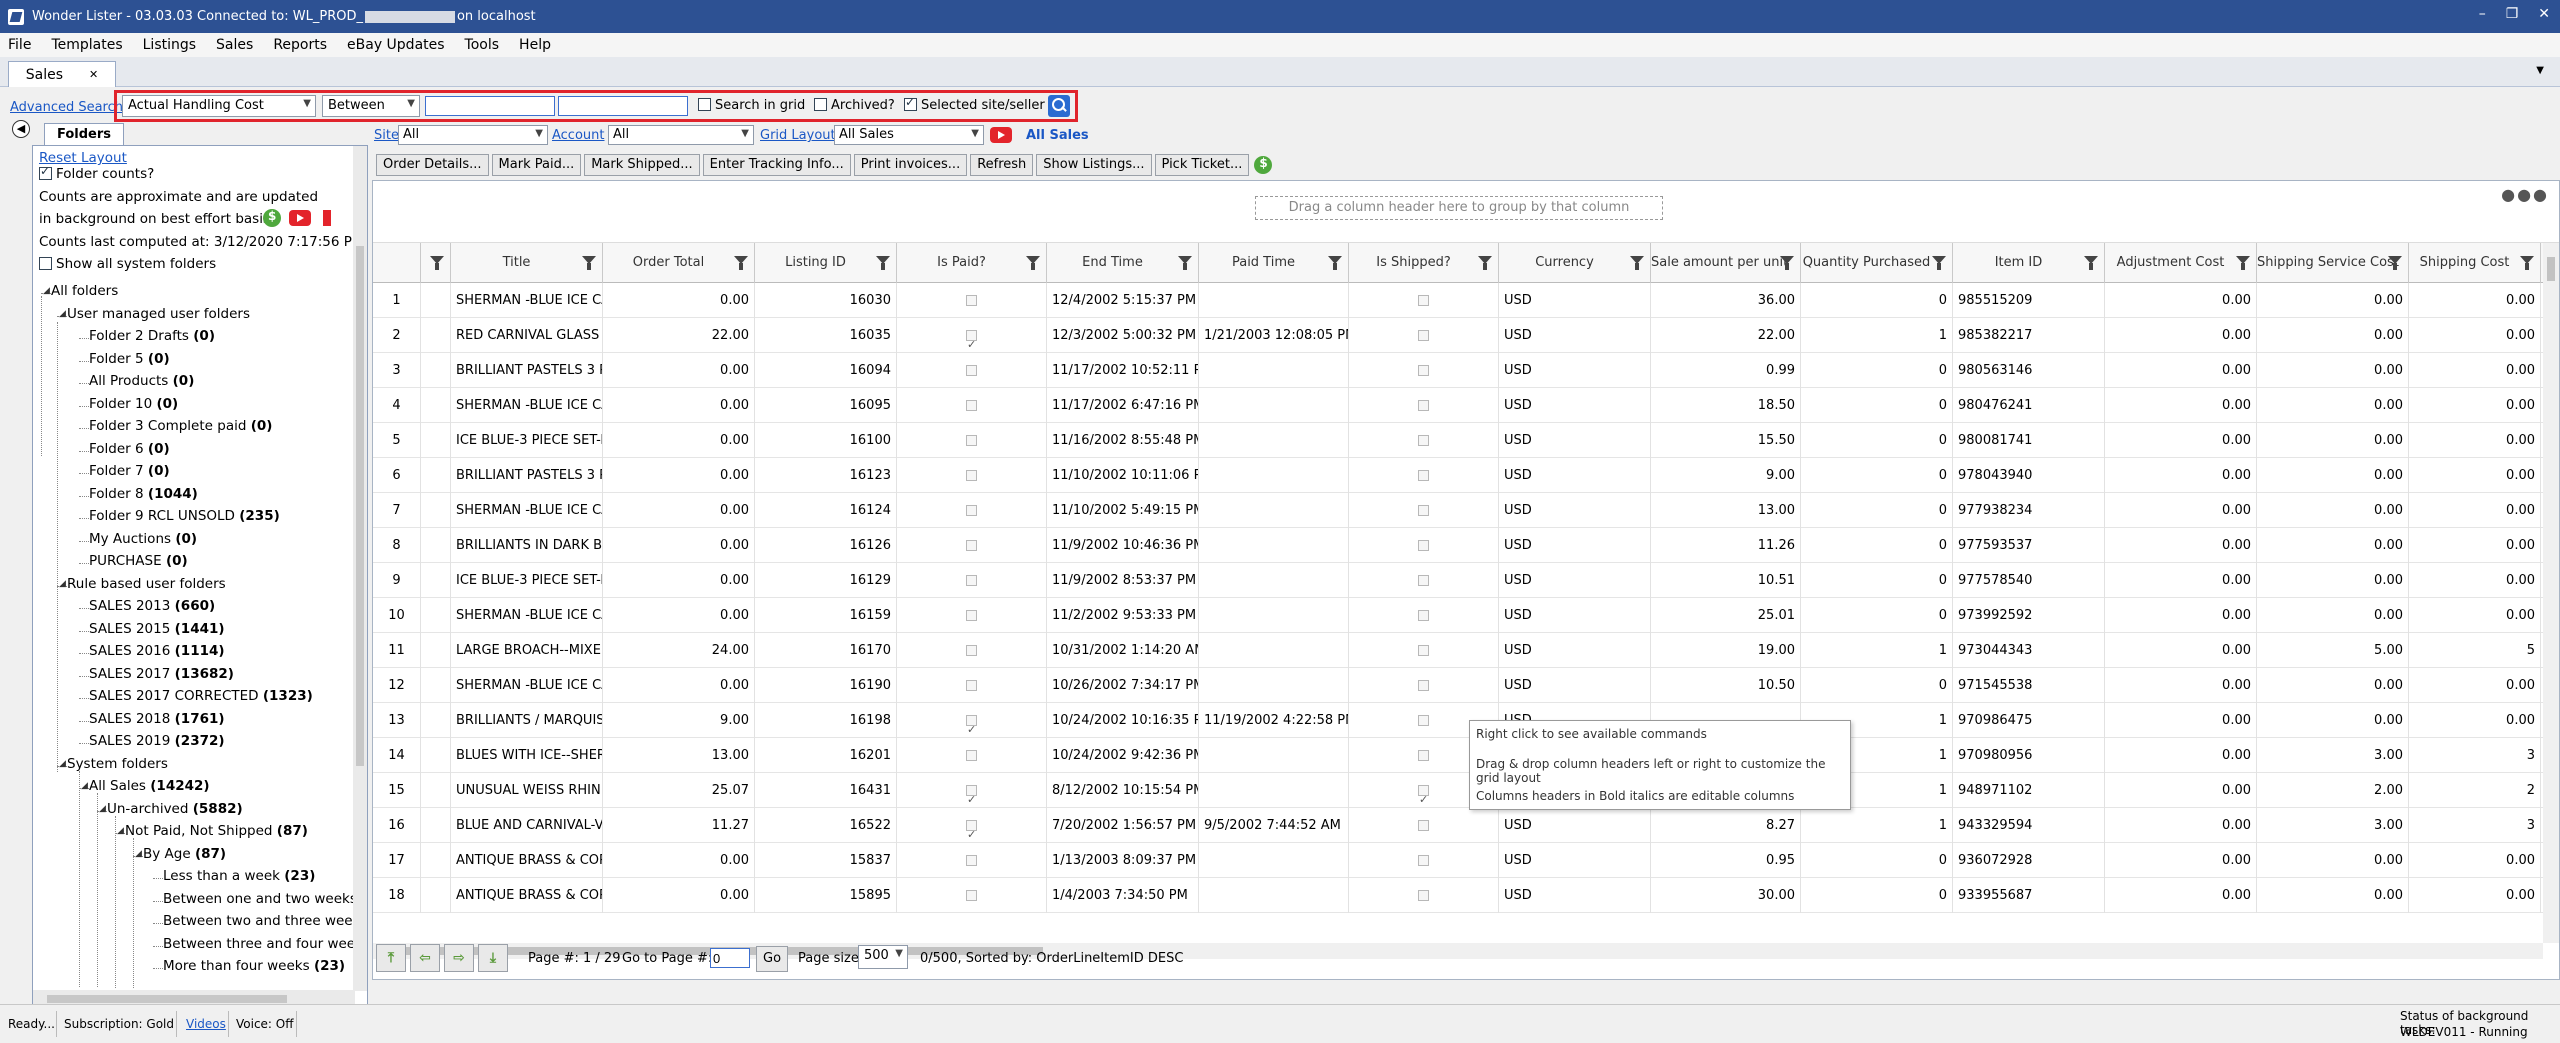  I want to click on tab-list-dropdown-icon: ▼, so click(2540, 70).